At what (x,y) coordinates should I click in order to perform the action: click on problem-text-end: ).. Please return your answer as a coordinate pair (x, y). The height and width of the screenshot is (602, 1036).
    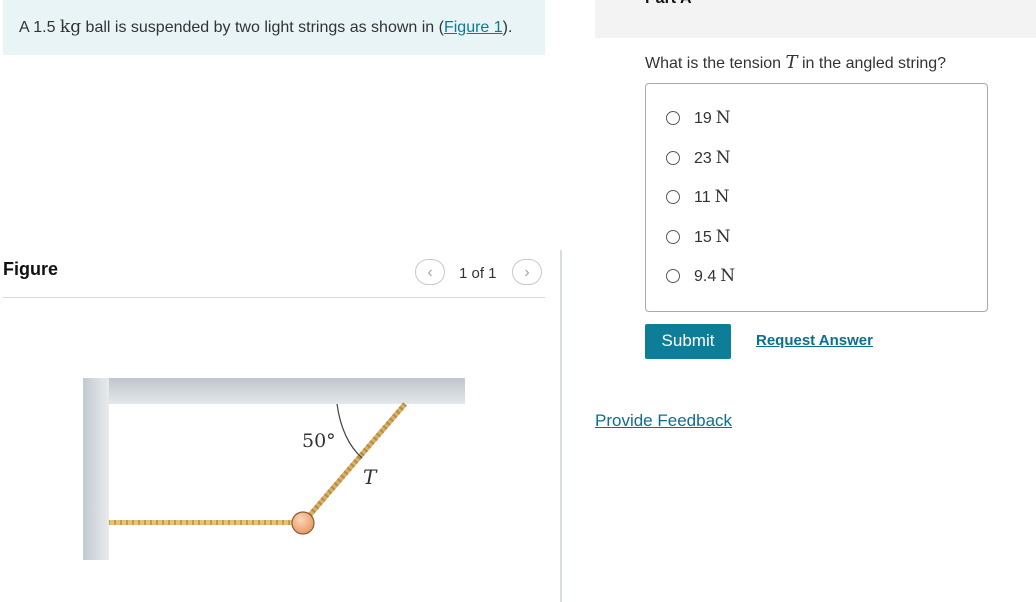
    Looking at the image, I should click on (507, 27).